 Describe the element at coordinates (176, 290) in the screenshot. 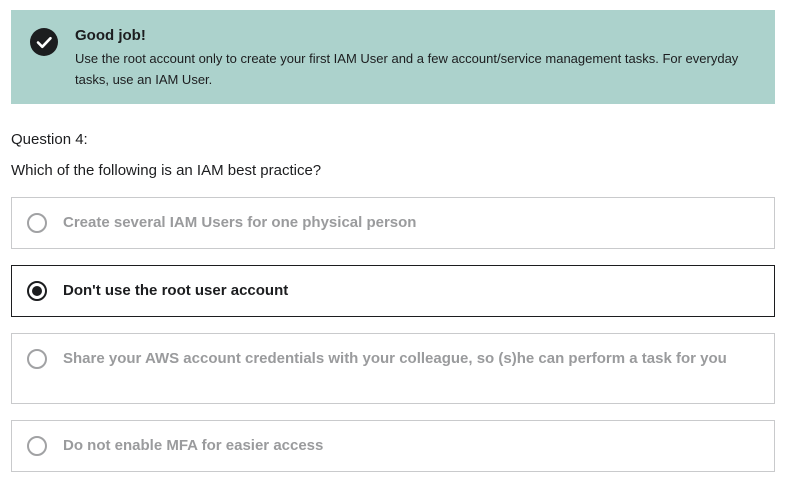

I see `answer-label: Don't use the root user account` at that location.